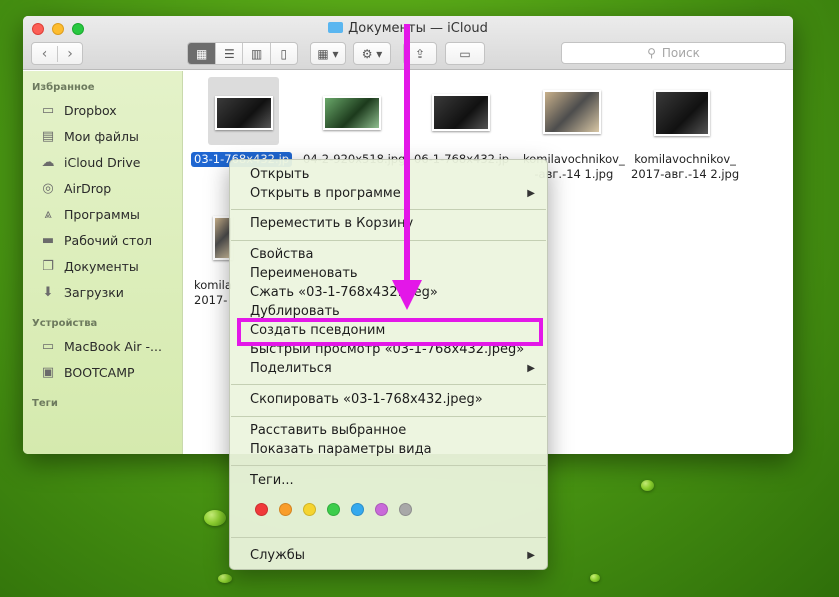 Image resolution: width=839 pixels, height=597 pixels. Describe the element at coordinates (407, 155) in the screenshot. I see `annotation-arrow-shaft` at that location.